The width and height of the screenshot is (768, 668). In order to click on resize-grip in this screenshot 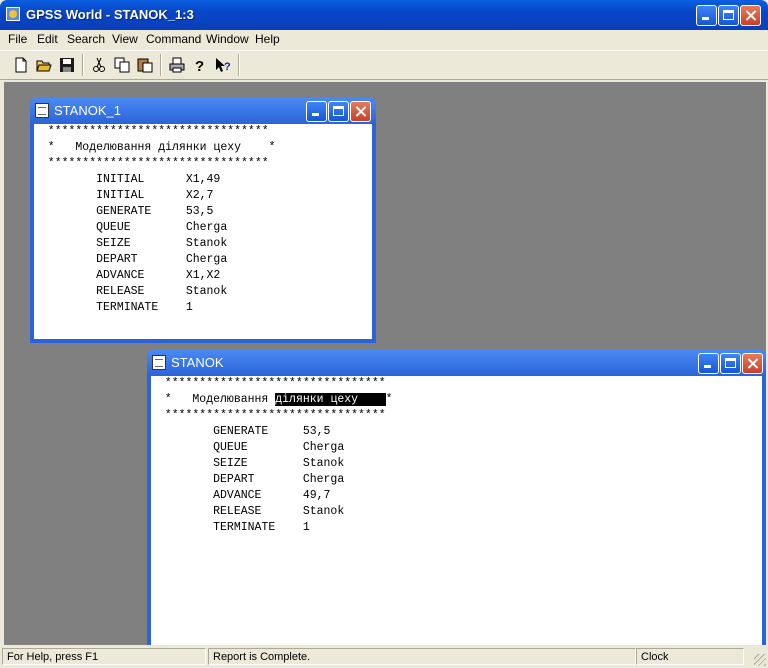, I will do `click(760, 660)`.